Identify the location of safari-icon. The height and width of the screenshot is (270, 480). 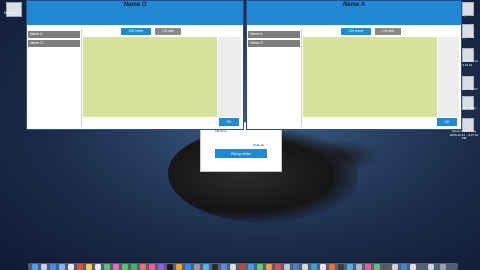
(53, 267).